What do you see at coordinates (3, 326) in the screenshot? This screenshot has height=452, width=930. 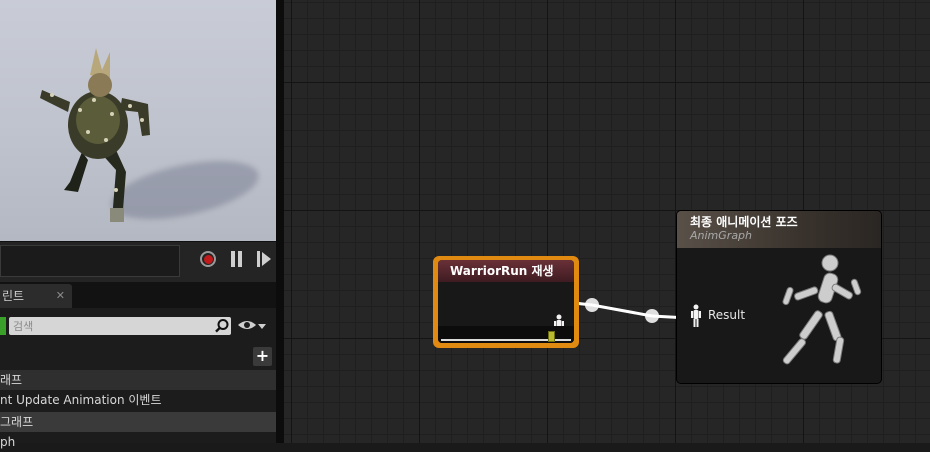 I see `add-new-button` at bounding box center [3, 326].